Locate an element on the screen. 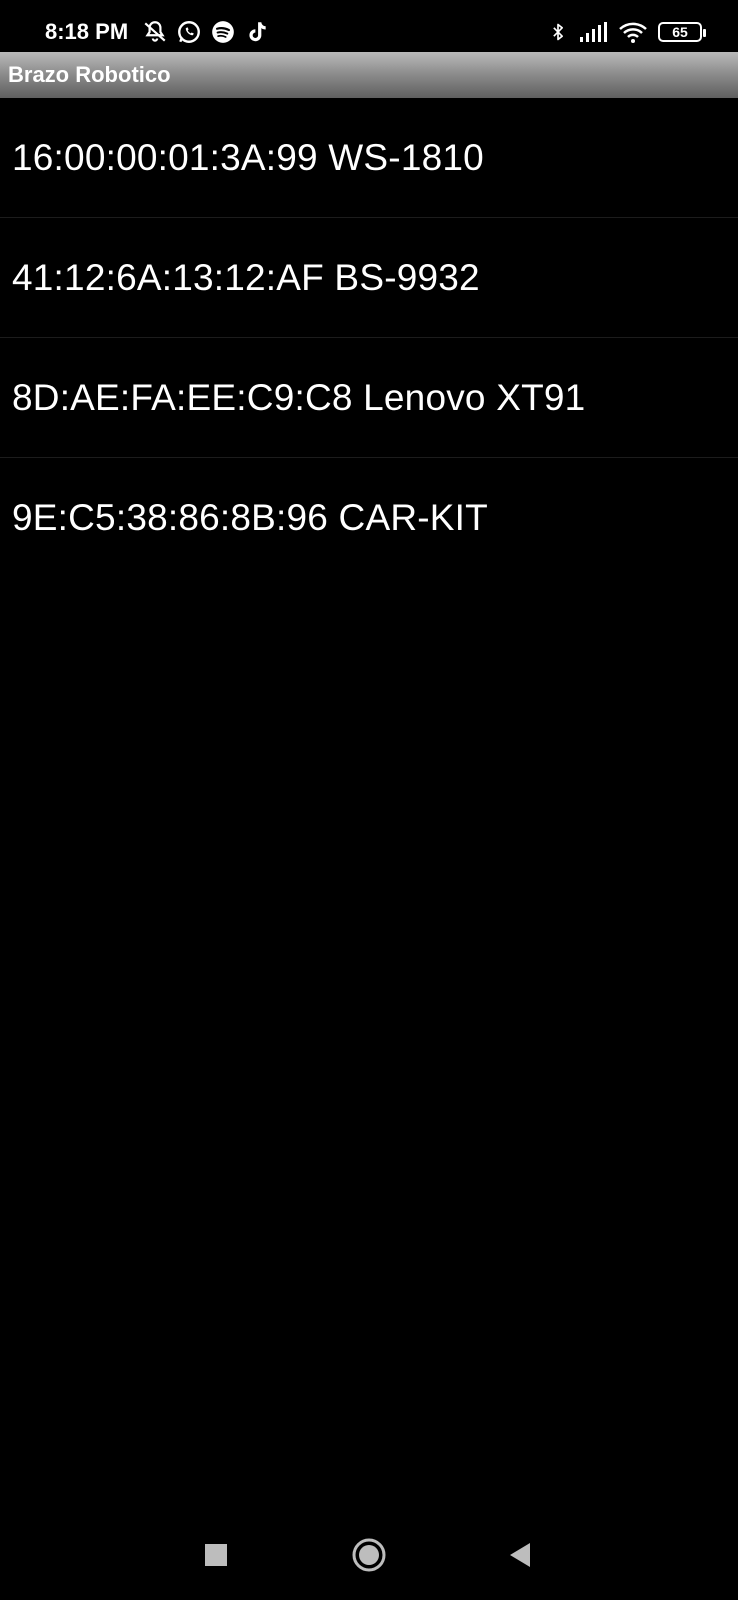 The height and width of the screenshot is (1600, 738). status-notification-icons is located at coordinates (206, 32).